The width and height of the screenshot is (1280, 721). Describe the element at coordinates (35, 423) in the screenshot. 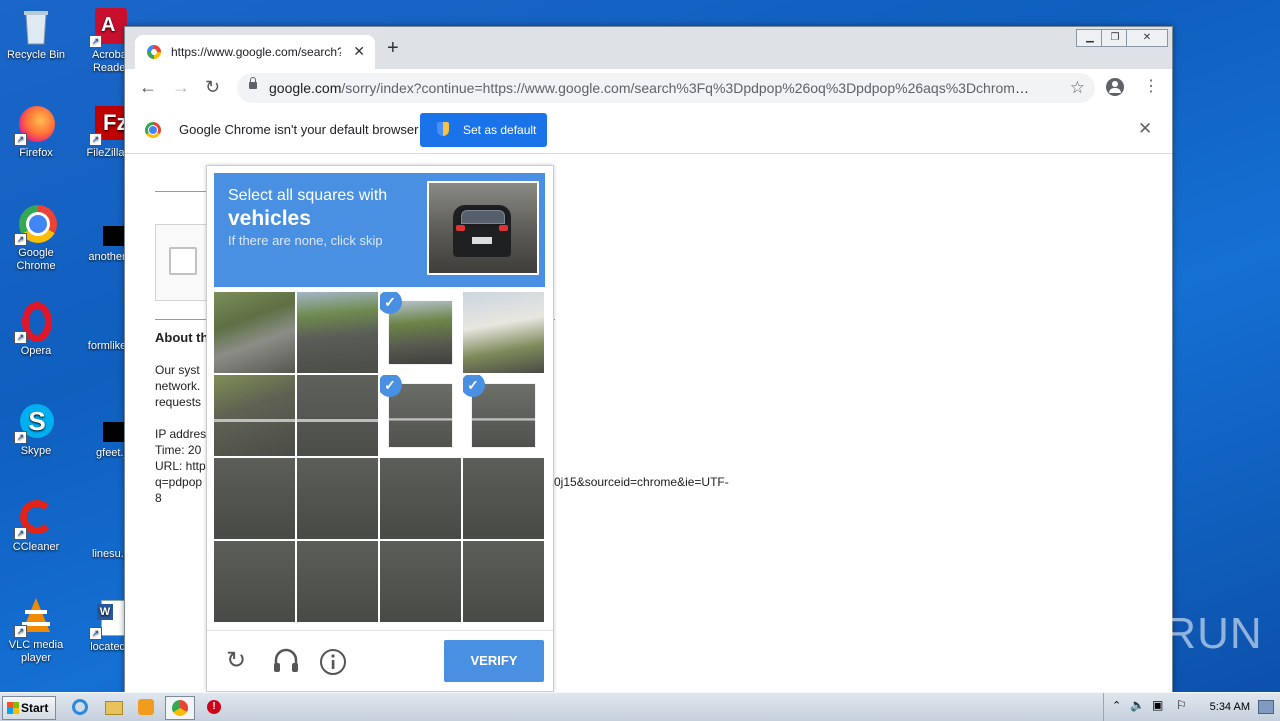

I see `skype-icon: S ↗` at that location.